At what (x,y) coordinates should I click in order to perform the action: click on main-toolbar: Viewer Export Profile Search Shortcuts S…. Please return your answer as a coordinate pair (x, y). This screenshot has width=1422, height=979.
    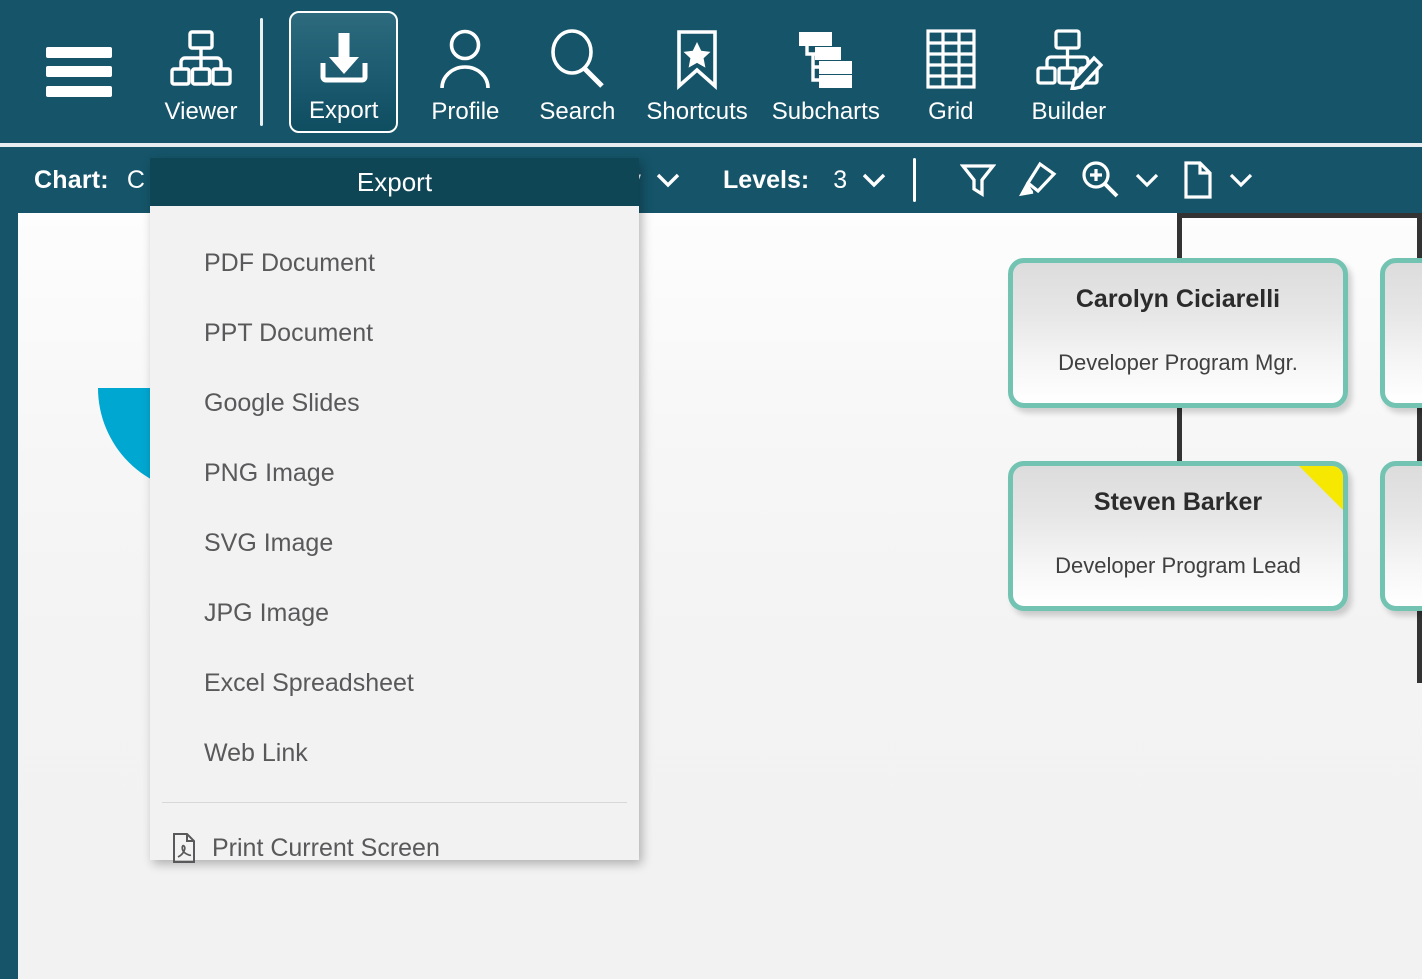
    Looking at the image, I should click on (711, 71).